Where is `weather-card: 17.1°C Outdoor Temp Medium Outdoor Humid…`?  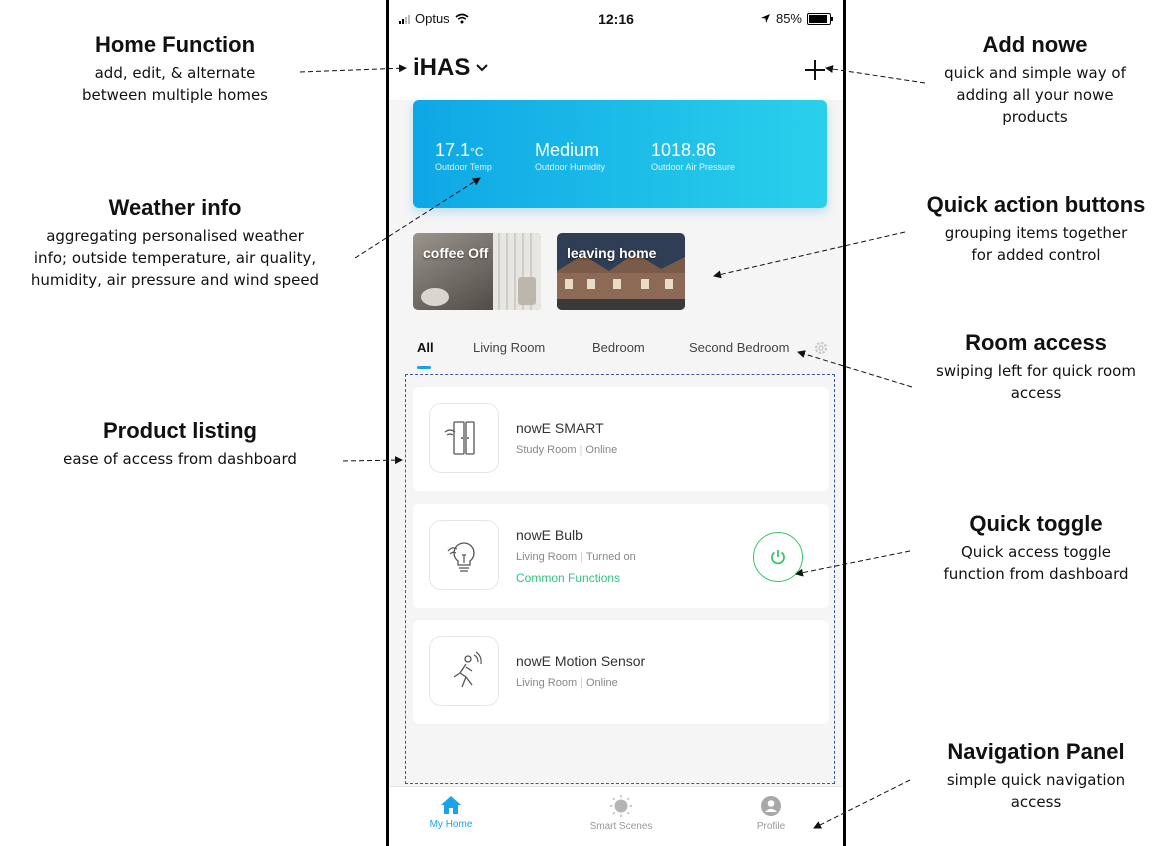 weather-card: 17.1°C Outdoor Temp Medium Outdoor Humid… is located at coordinates (620, 154).